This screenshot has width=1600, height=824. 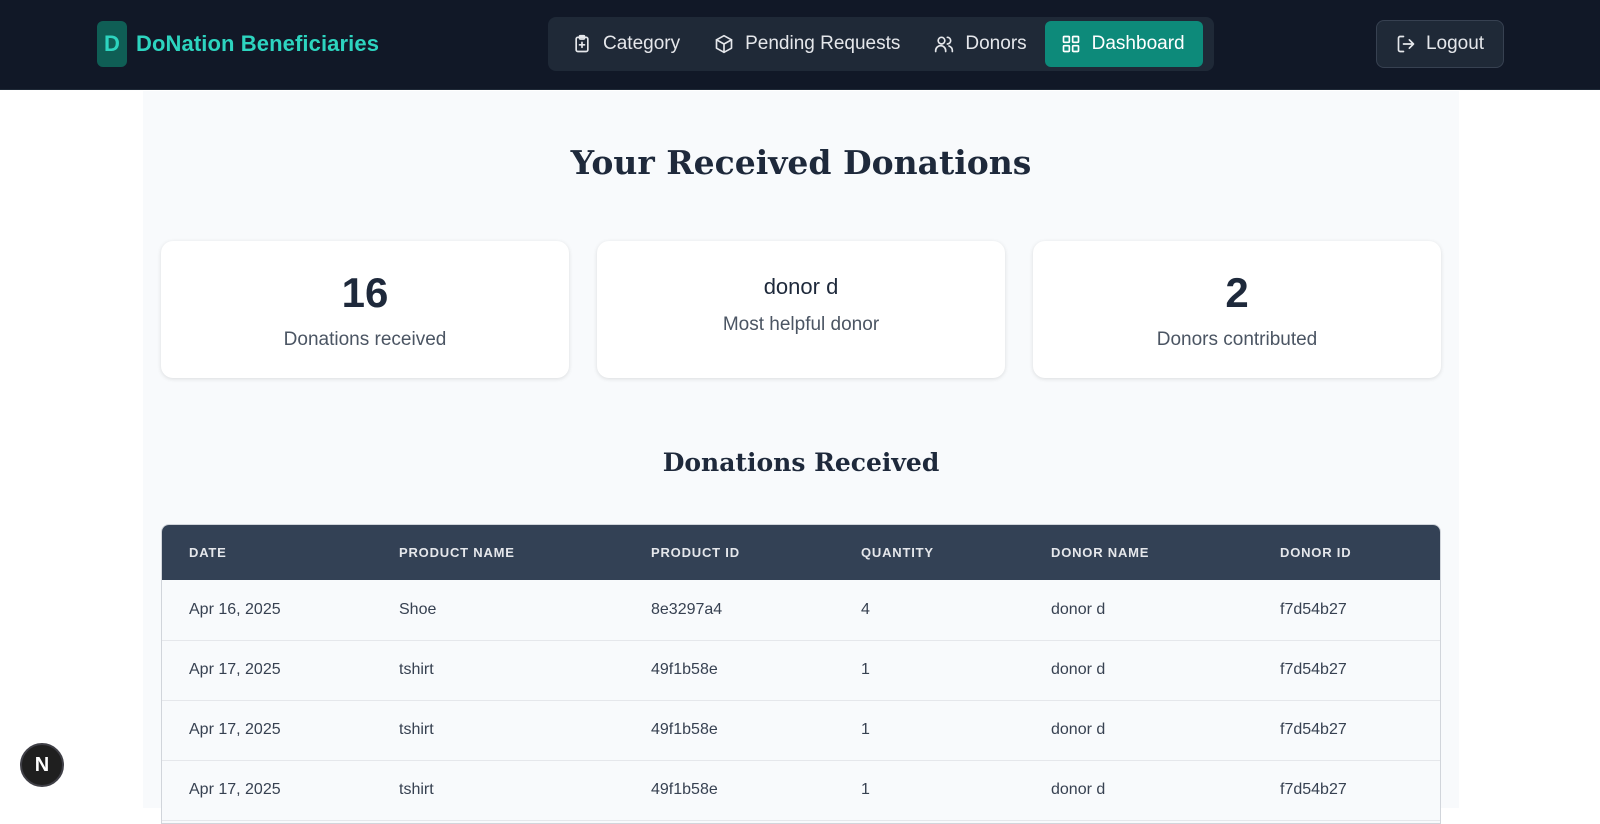 I want to click on users-icon, so click(x=944, y=44).